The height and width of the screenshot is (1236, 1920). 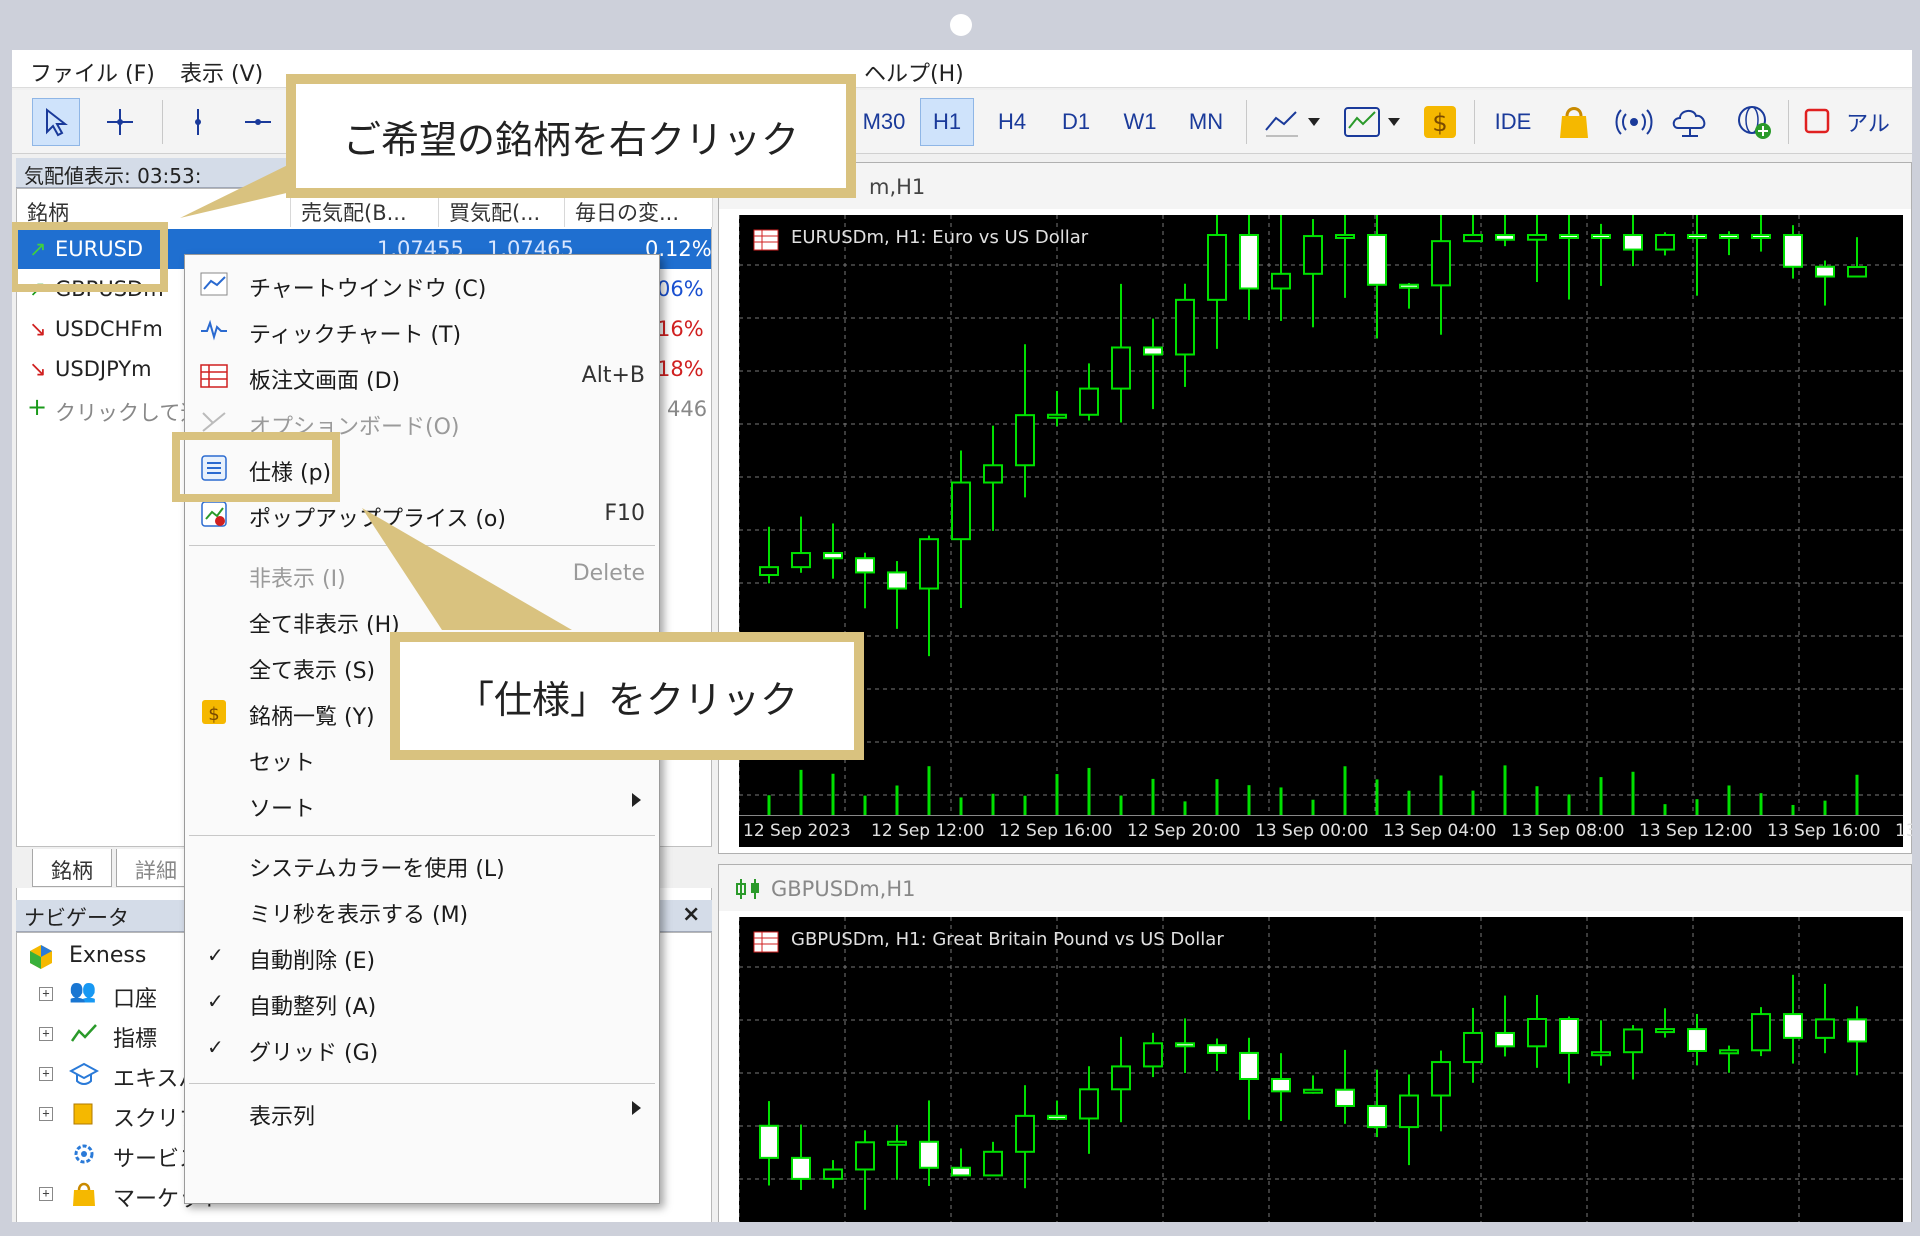 I want to click on callout-pointers, so click(x=376, y=394).